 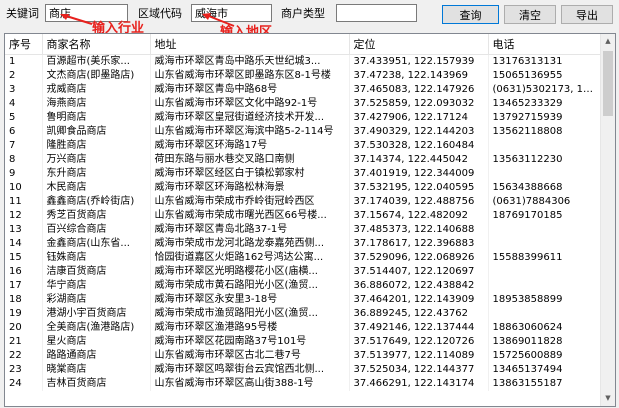 What do you see at coordinates (304, 146) in the screenshot?
I see `table-row: 7 隆胜商店 威海市环翠区环海路17号 37.530328, 122.160484` at bounding box center [304, 146].